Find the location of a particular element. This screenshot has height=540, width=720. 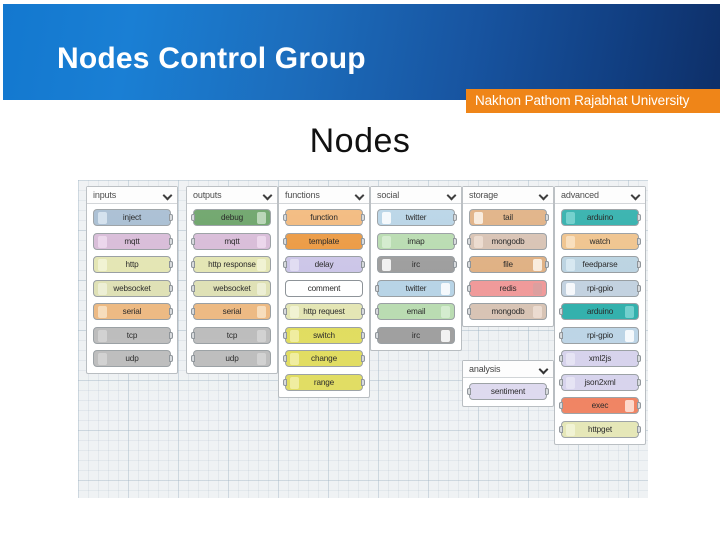

palette-node-xml2js: xml2js is located at coordinates (600, 358).